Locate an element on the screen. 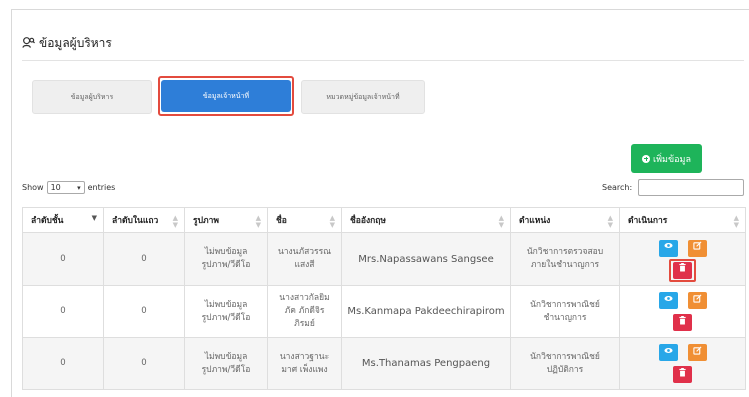 The width and height of the screenshot is (749, 397). column-header-actions: ดำเนินการ ▲ ▼ is located at coordinates (682, 220).